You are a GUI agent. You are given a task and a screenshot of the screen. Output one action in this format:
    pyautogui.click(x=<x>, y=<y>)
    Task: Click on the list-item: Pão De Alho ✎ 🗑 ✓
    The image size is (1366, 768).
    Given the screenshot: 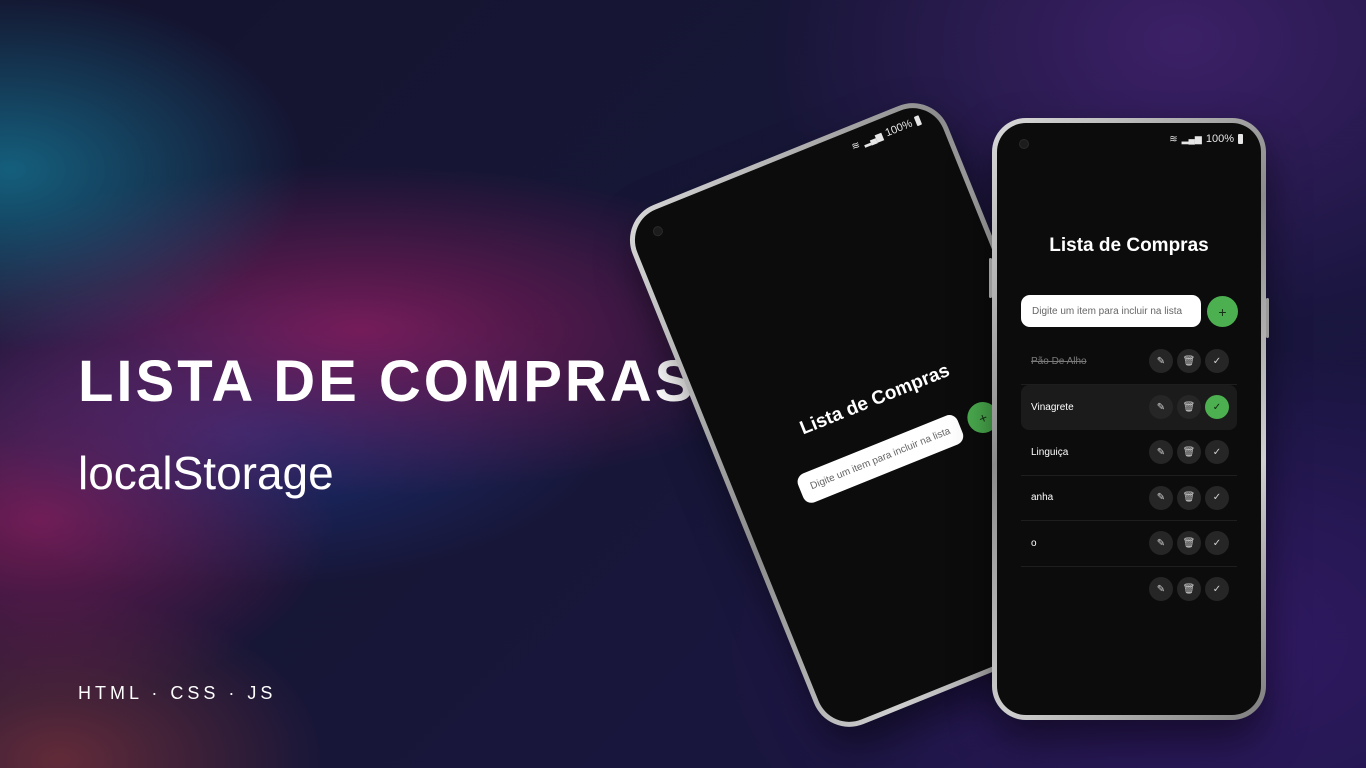 What is the action you would take?
    pyautogui.click(x=1129, y=362)
    